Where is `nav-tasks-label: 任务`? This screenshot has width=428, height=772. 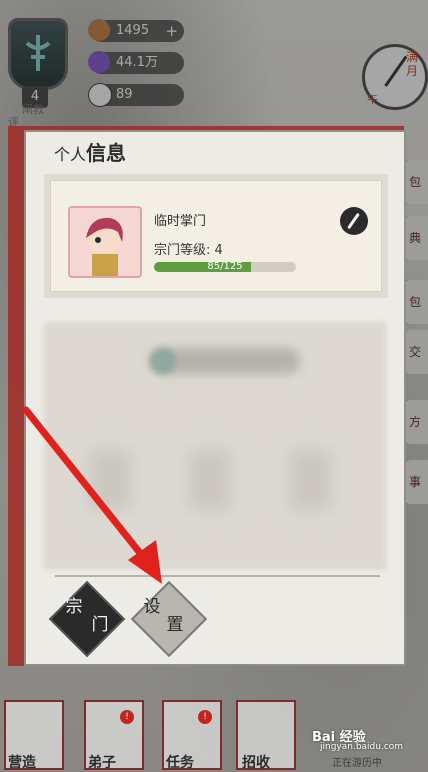
nav-tasks-label: 任务 is located at coordinates (180, 763).